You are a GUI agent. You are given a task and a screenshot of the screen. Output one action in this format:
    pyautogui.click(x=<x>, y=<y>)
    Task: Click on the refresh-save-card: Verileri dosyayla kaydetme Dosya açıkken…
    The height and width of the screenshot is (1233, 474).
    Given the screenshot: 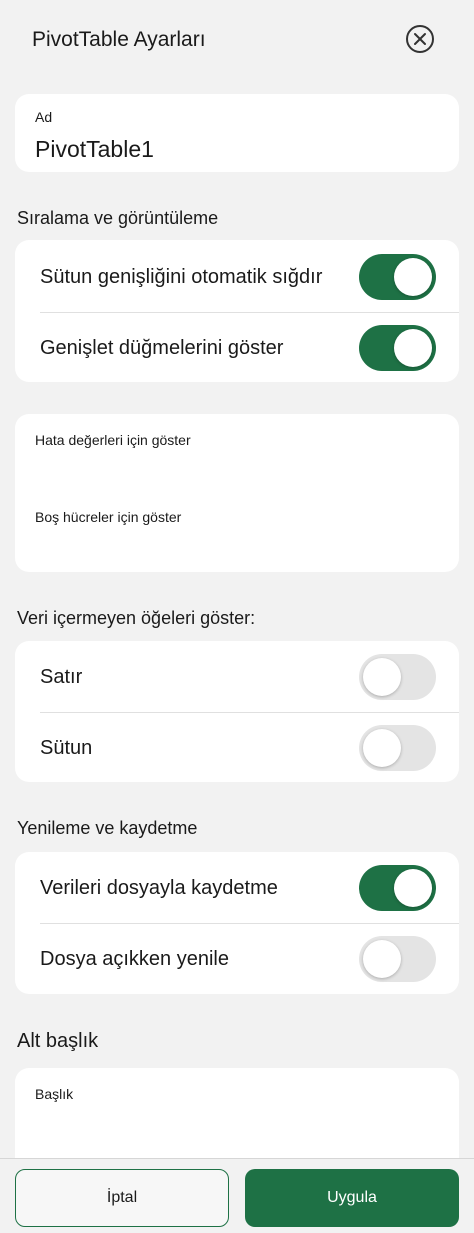 What is the action you would take?
    pyautogui.click(x=237, y=923)
    